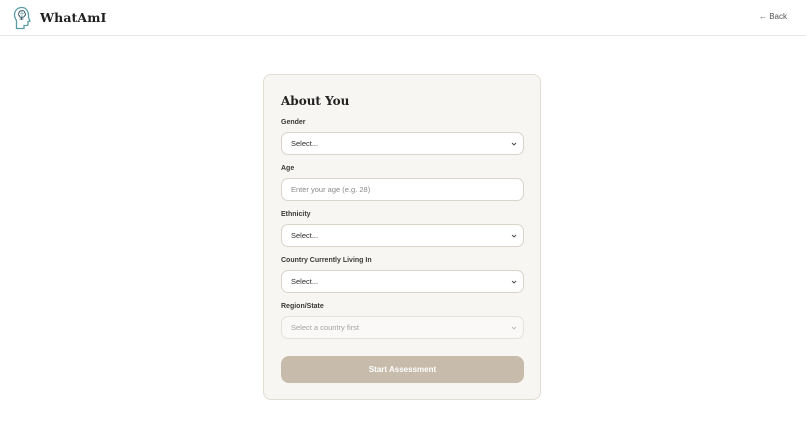 This screenshot has height=432, width=806. What do you see at coordinates (325, 327) in the screenshot?
I see `region-select-value: Select a country first` at bounding box center [325, 327].